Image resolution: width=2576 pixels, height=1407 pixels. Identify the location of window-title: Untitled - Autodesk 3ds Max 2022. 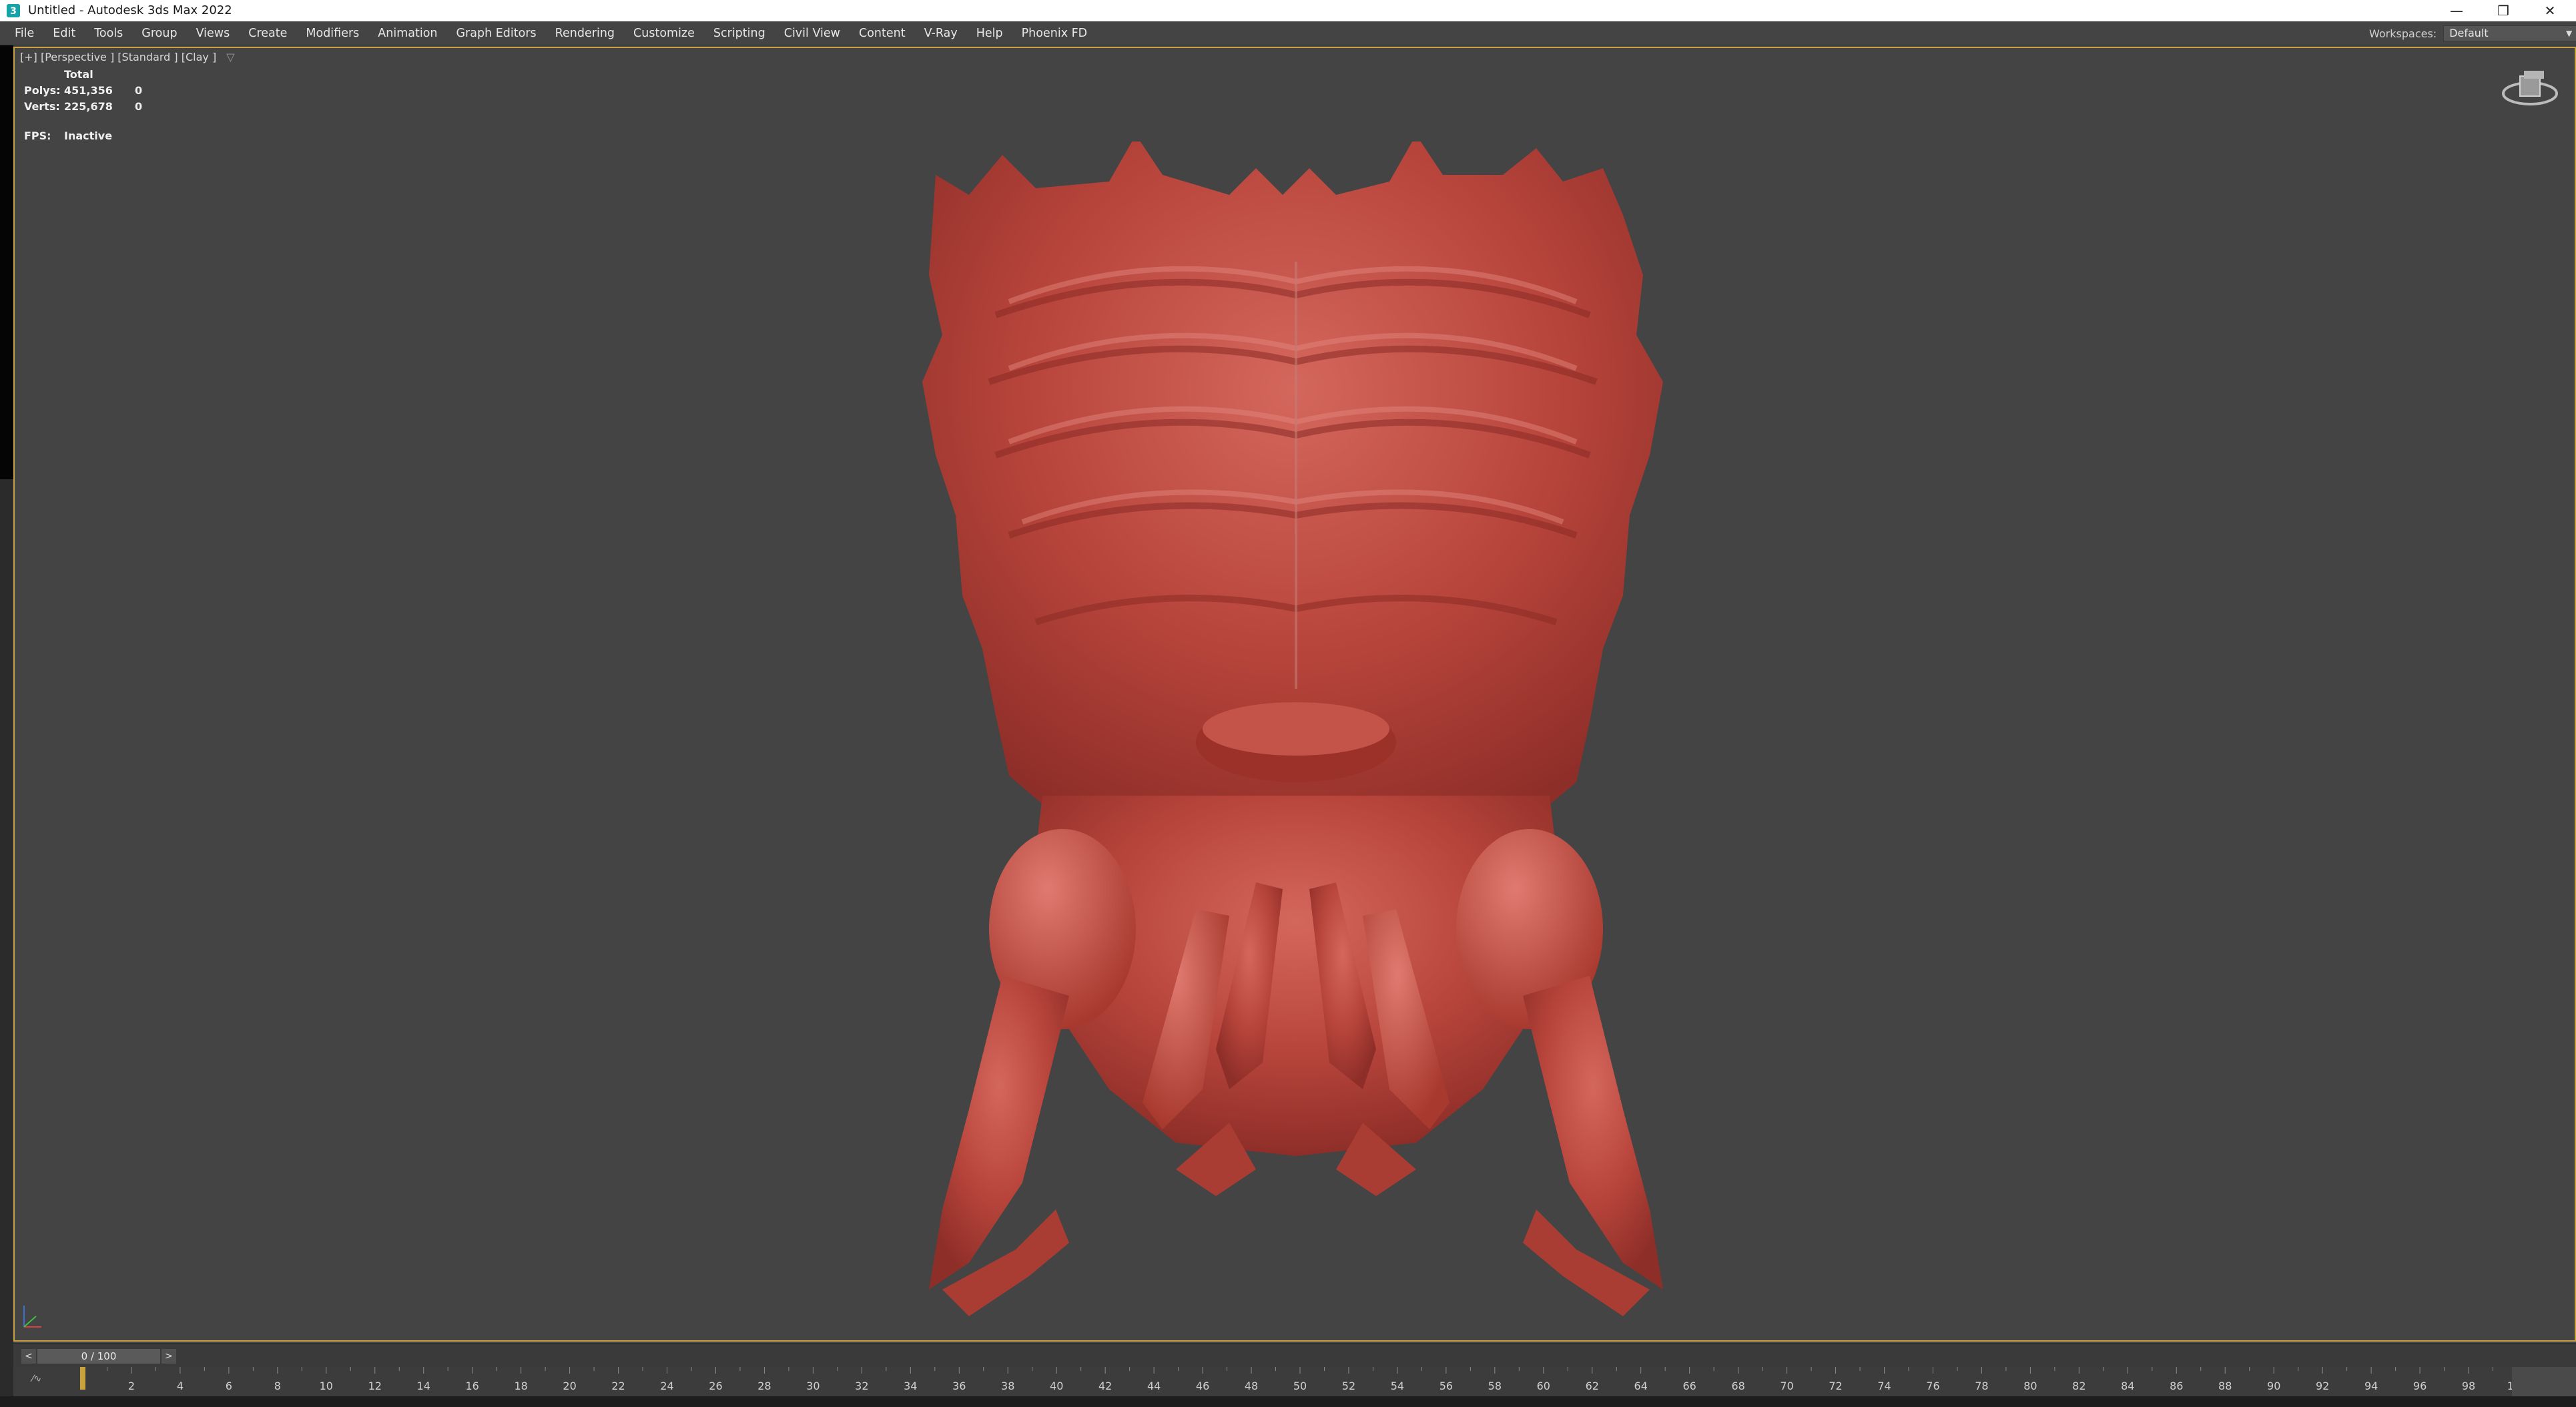
(130, 10).